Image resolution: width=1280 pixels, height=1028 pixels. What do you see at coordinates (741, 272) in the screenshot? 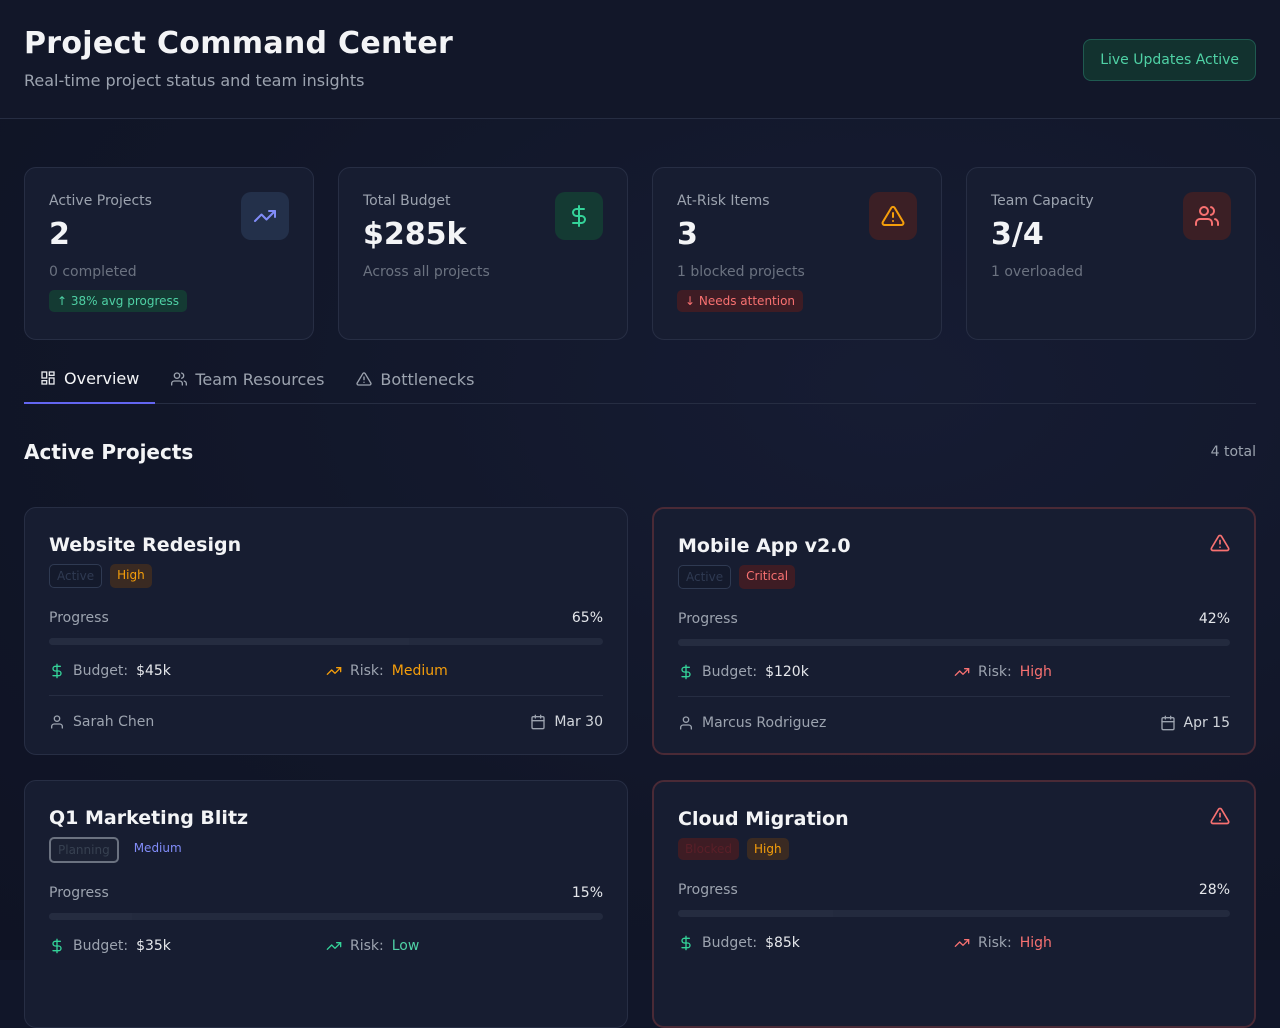
I see `stat-sub: 1 blocked projects` at bounding box center [741, 272].